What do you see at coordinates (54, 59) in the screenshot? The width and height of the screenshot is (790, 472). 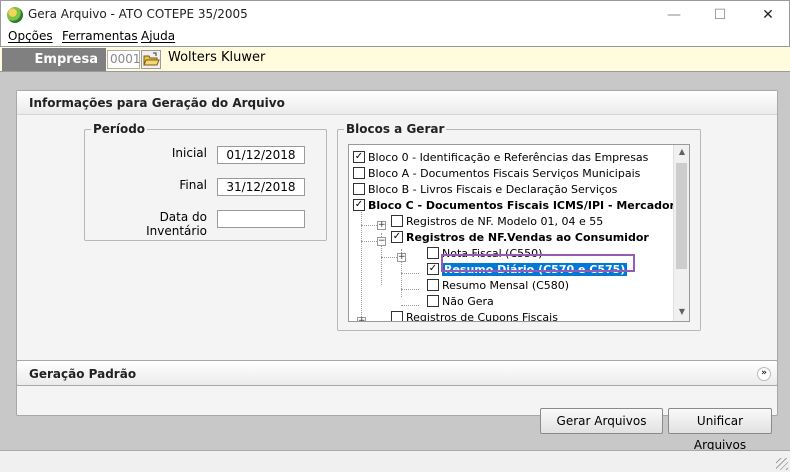 I see `company-label: Empresa` at bounding box center [54, 59].